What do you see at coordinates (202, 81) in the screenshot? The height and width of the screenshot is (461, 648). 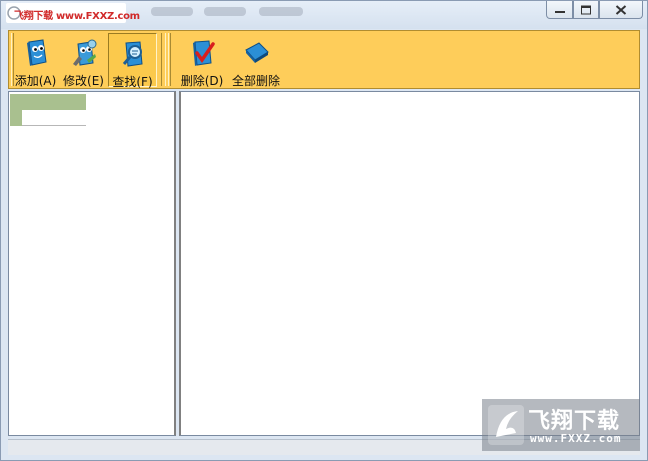 I see `delete-button-label: 删除(D)` at bounding box center [202, 81].